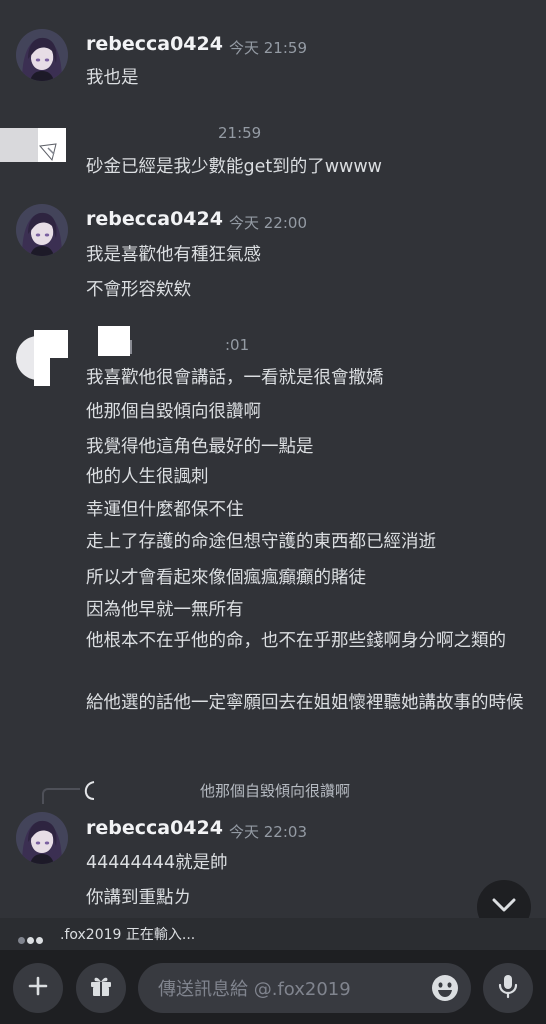  What do you see at coordinates (240, 133) in the screenshot?
I see `message-timestamp: 21:59` at bounding box center [240, 133].